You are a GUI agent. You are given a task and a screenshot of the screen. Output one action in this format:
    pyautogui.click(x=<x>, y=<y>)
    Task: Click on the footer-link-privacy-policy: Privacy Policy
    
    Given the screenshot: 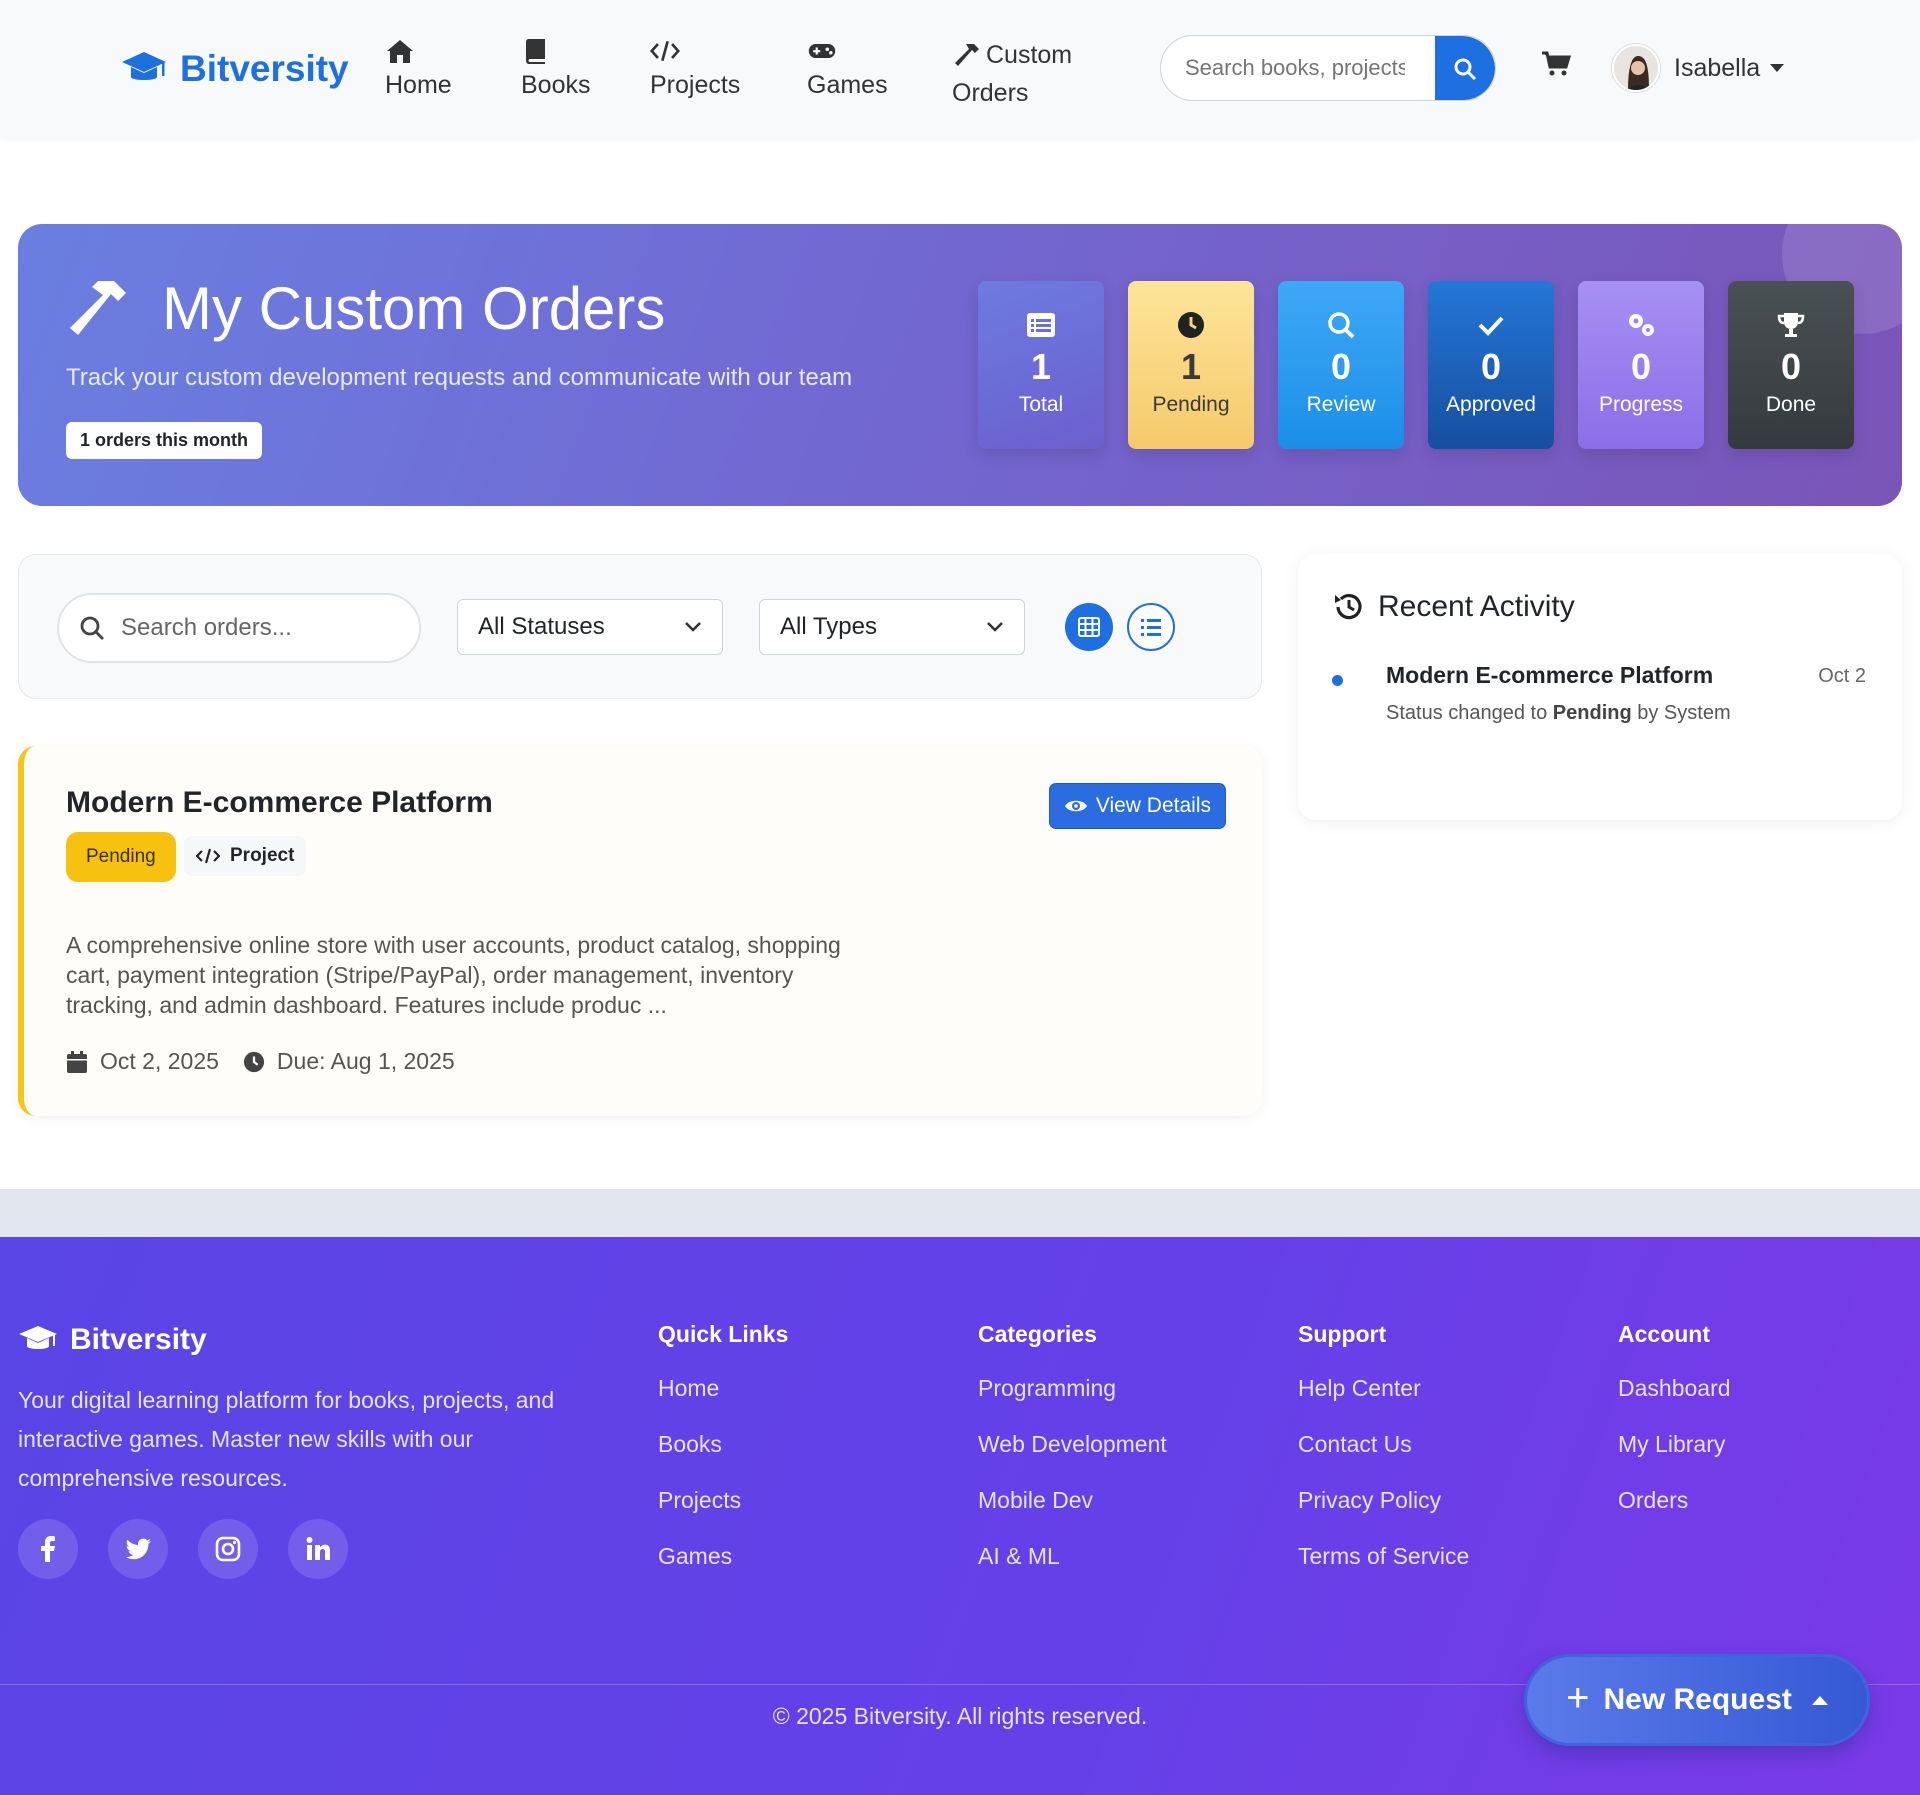 What is the action you would take?
    pyautogui.click(x=1383, y=1512)
    